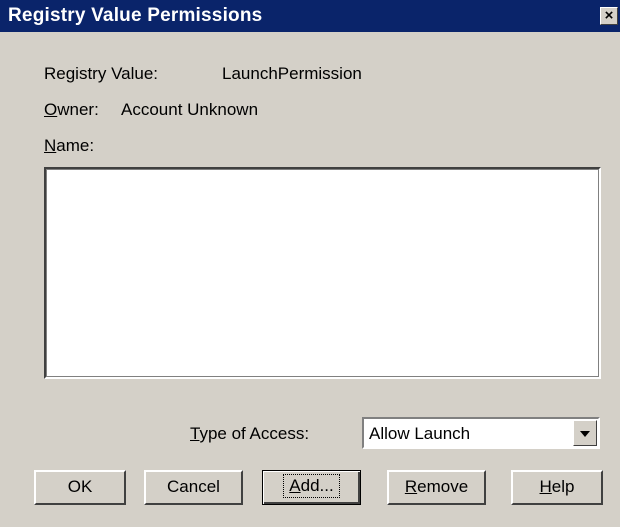 The height and width of the screenshot is (527, 620). Describe the element at coordinates (78, 109) in the screenshot. I see `owner-label-rest: wner:` at that location.